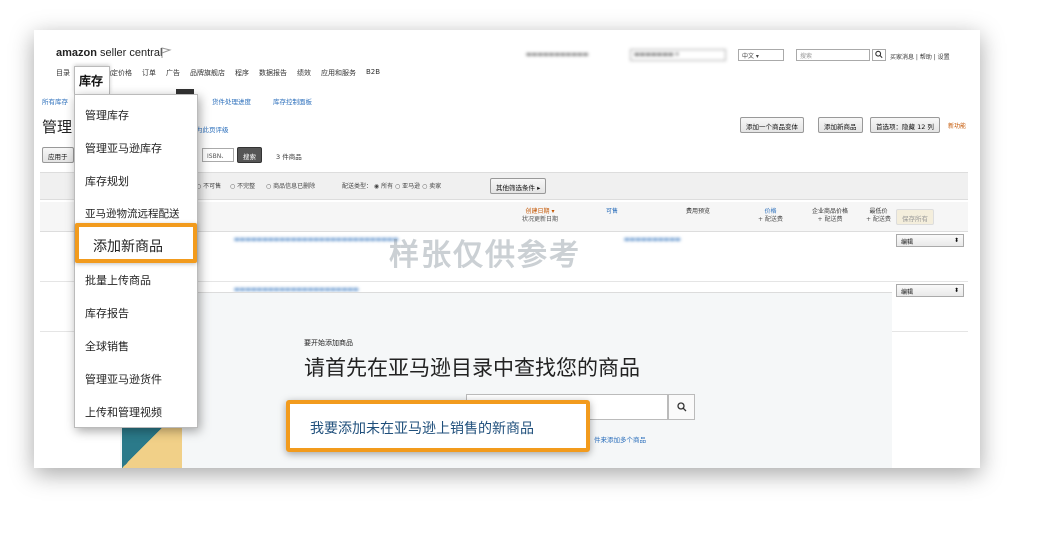 Image resolution: width=1044 pixels, height=534 pixels. I want to click on col-fee-preview: 费用预览, so click(698, 211).